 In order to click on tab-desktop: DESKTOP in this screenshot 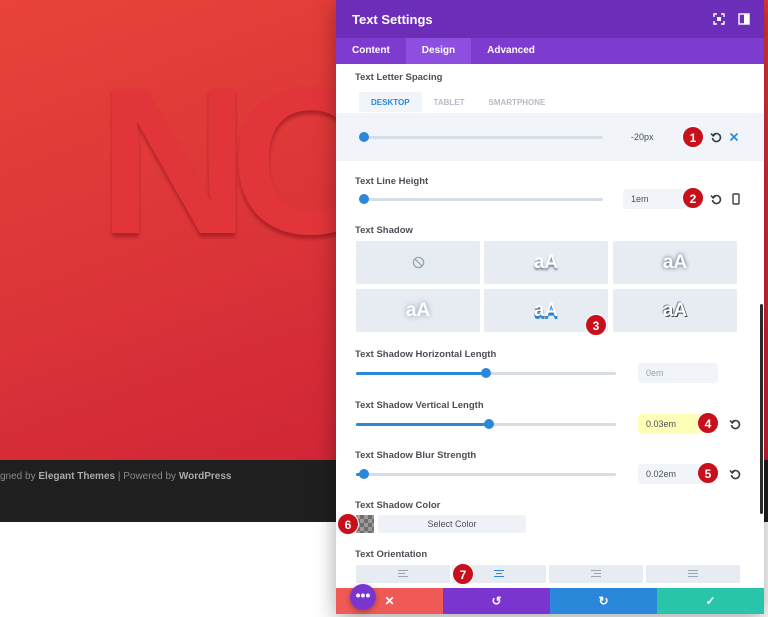, I will do `click(390, 102)`.